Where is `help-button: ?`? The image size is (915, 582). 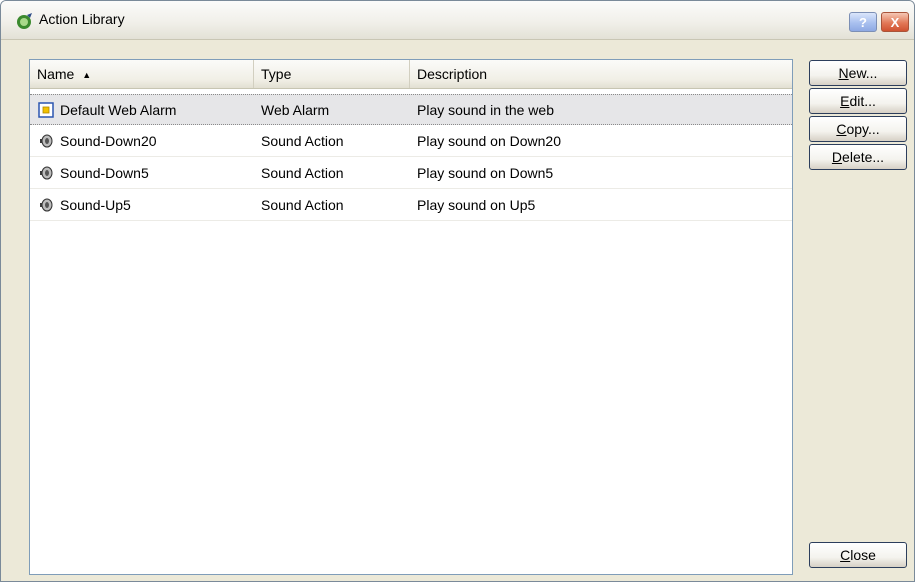 help-button: ? is located at coordinates (863, 22).